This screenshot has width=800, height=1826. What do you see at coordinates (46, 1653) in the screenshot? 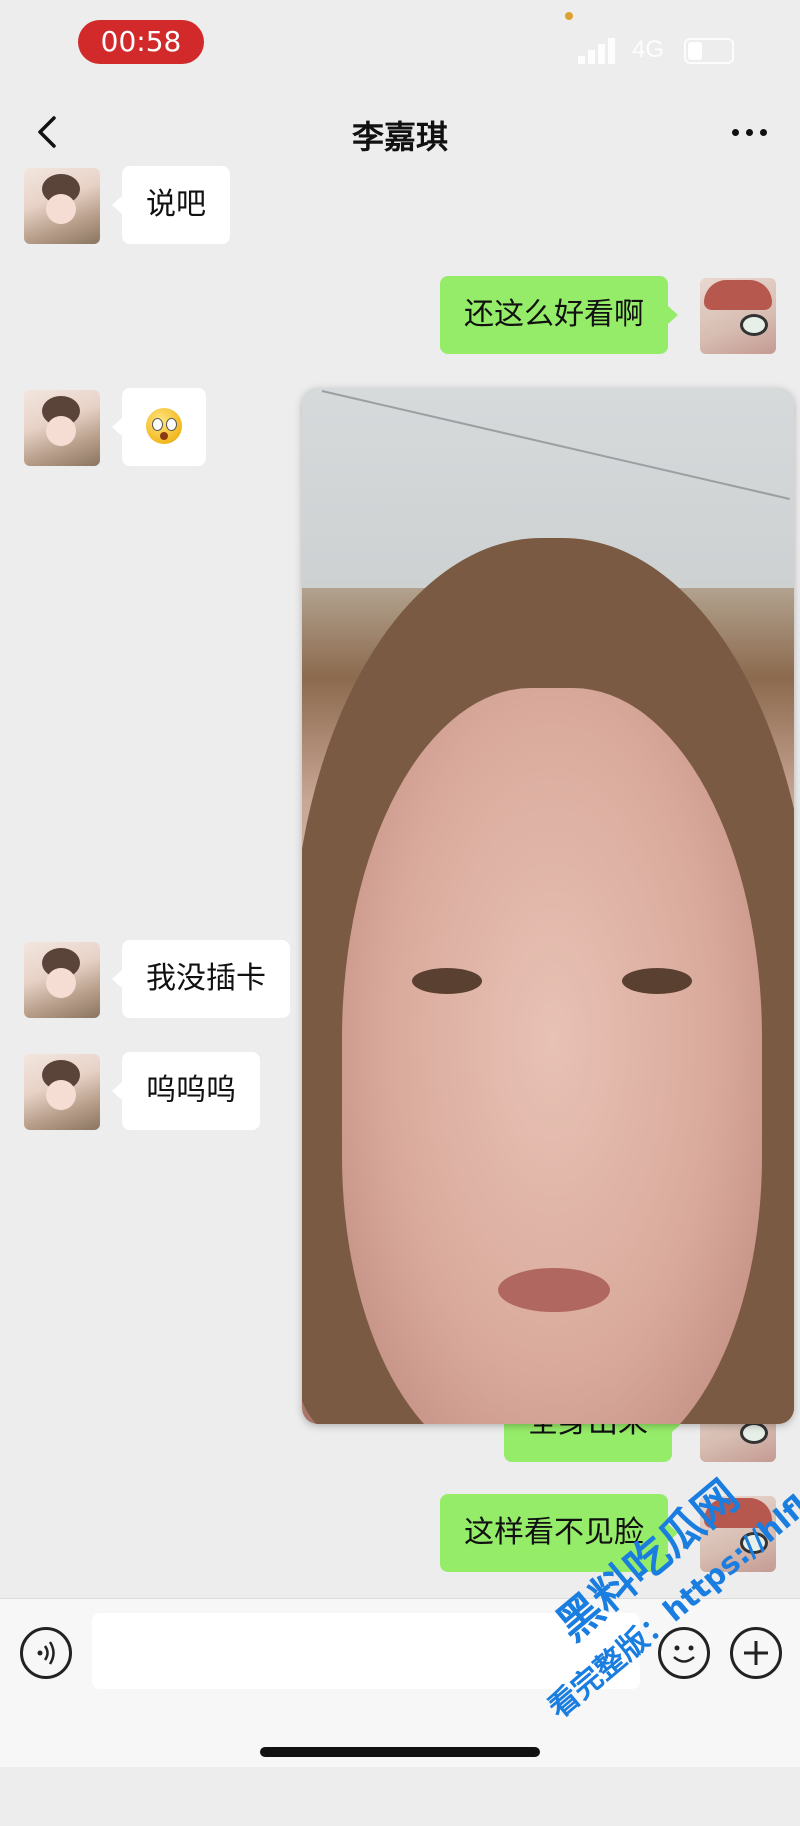
I see `voice-icon` at bounding box center [46, 1653].